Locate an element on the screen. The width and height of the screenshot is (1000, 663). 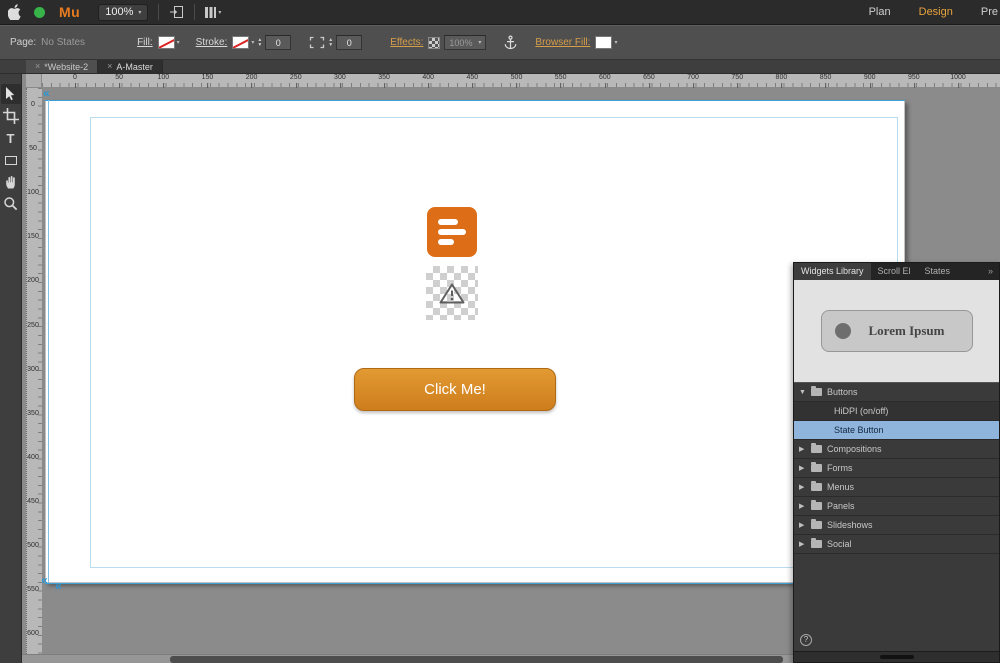
browser-fill-label: Browser Fill: is located at coordinates (562, 42).